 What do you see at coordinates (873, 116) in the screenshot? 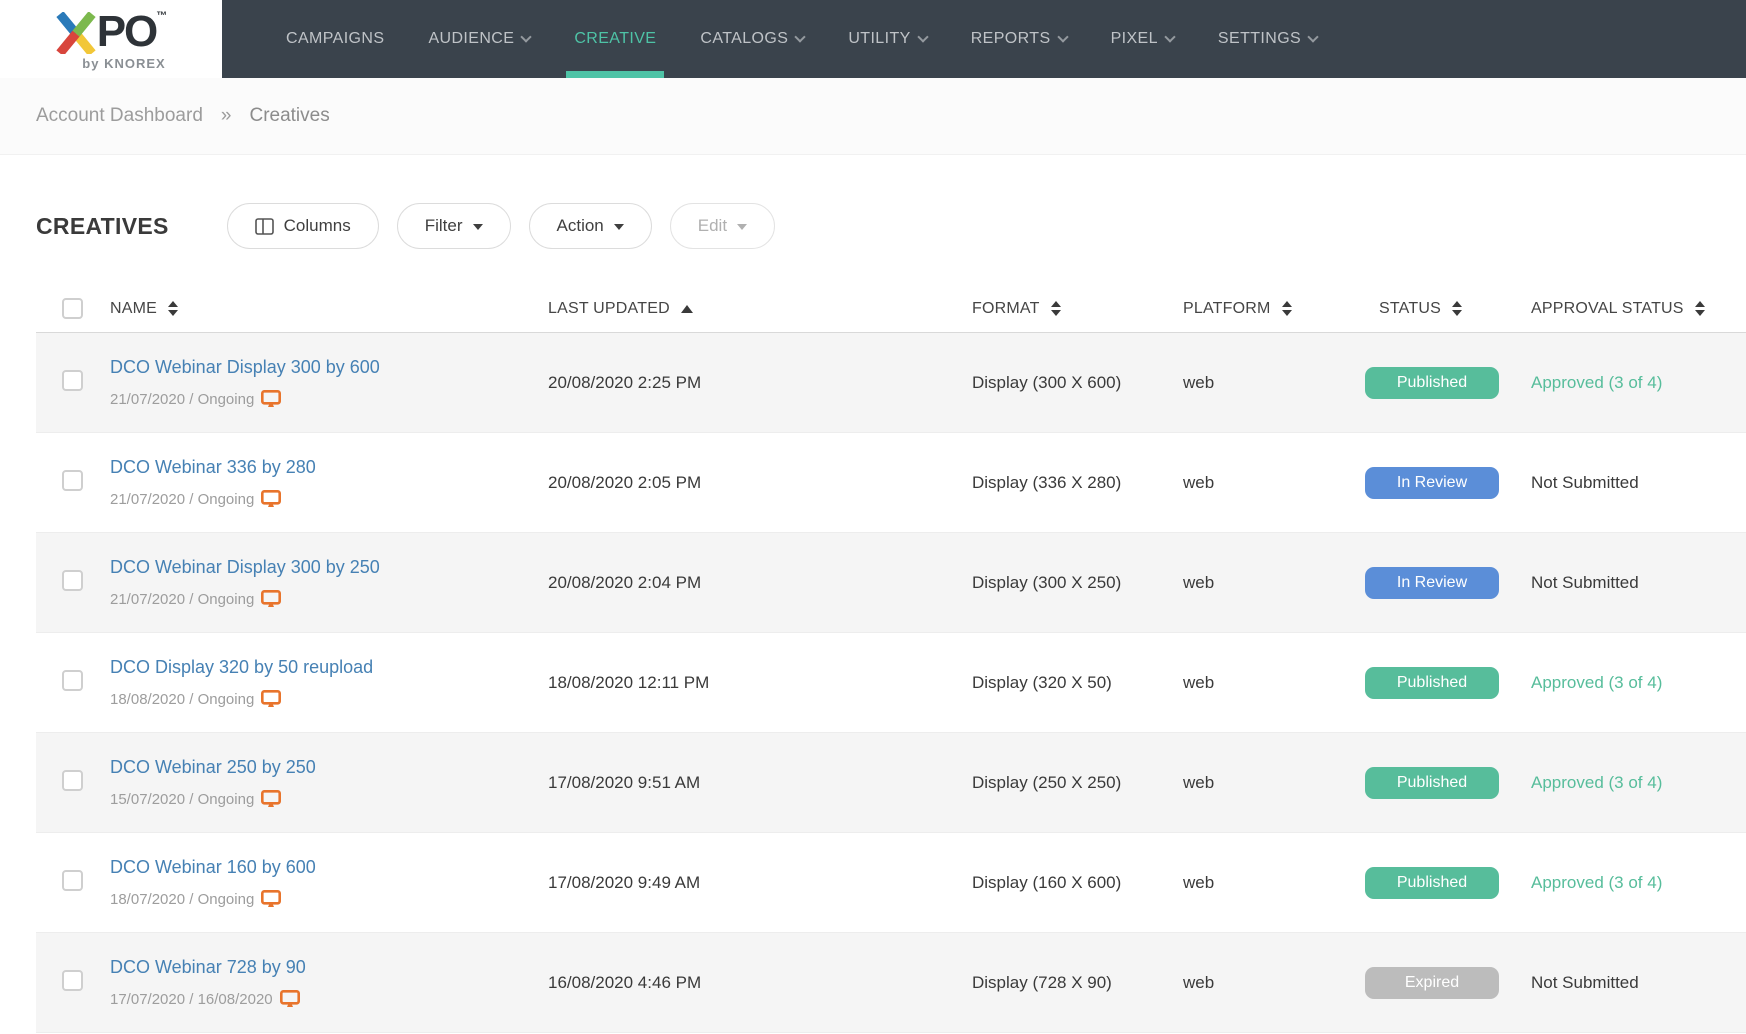
I see `breadcrumb: Account Dashboard » Creatives` at bounding box center [873, 116].